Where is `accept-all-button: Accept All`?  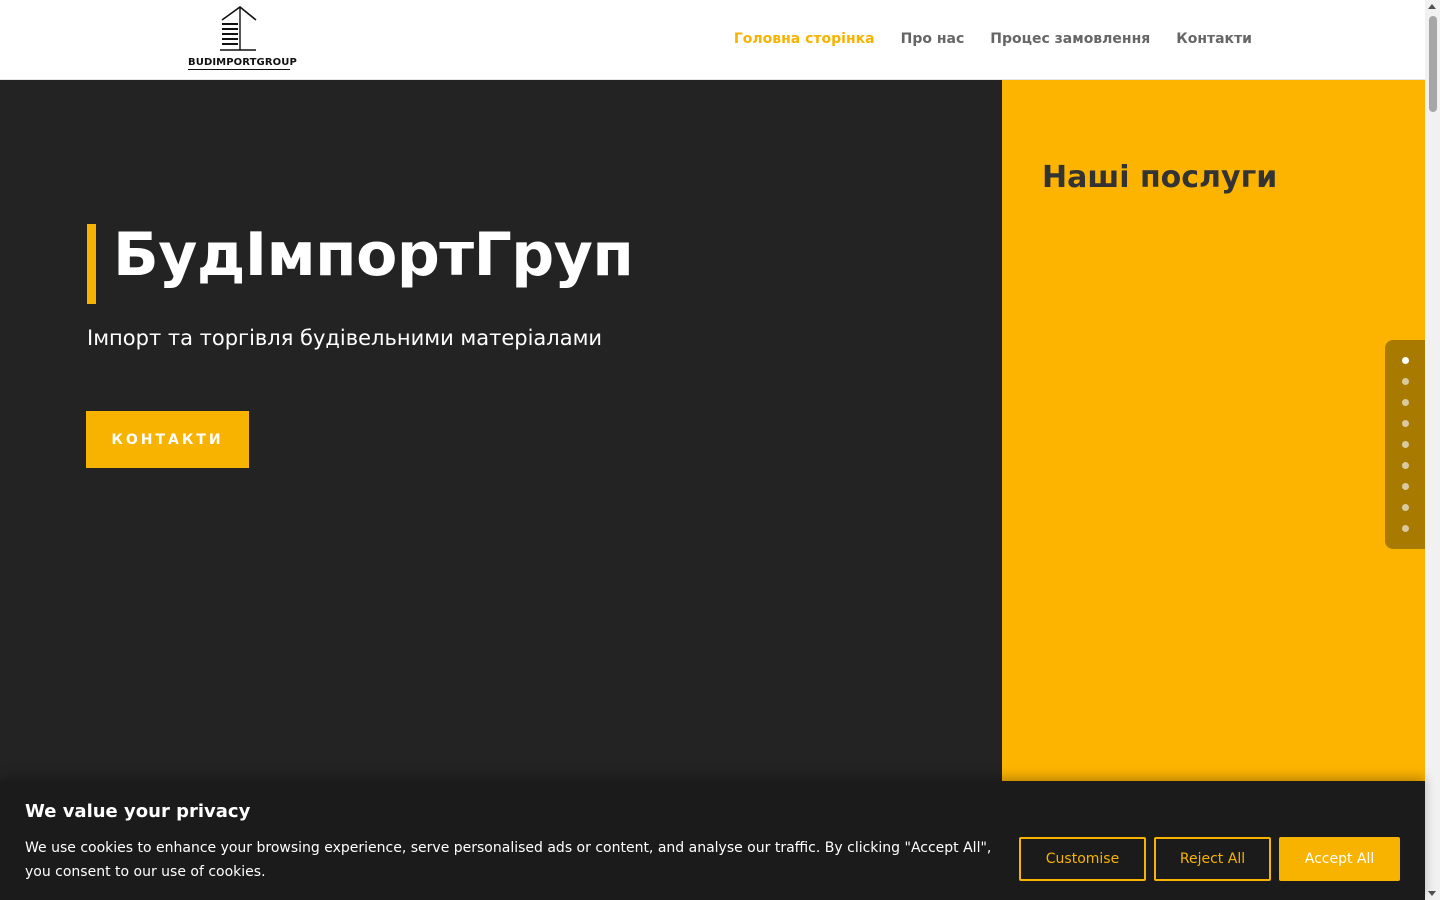 accept-all-button: Accept All is located at coordinates (1339, 859).